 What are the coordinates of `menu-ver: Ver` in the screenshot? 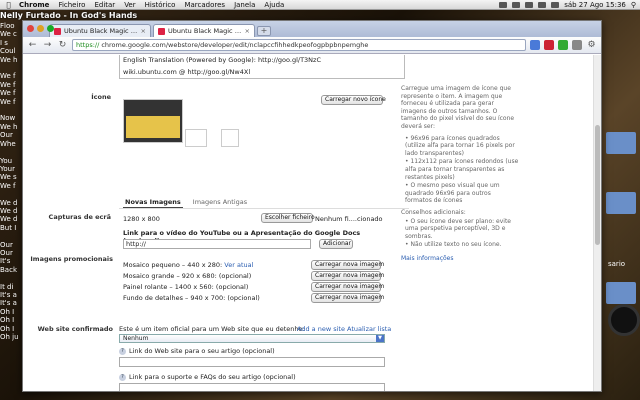 It's located at (129, 5).